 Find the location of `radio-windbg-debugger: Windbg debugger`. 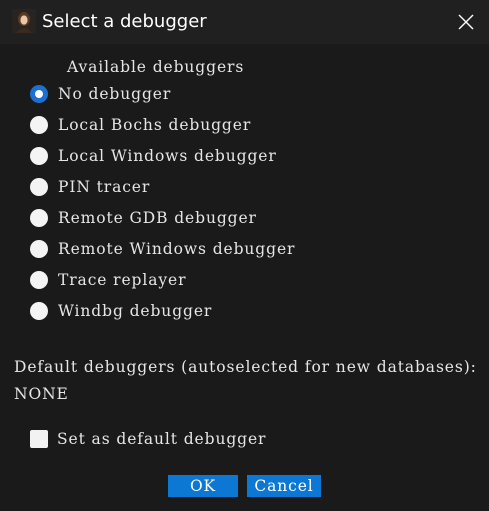

radio-windbg-debugger: Windbg debugger is located at coordinates (161, 310).